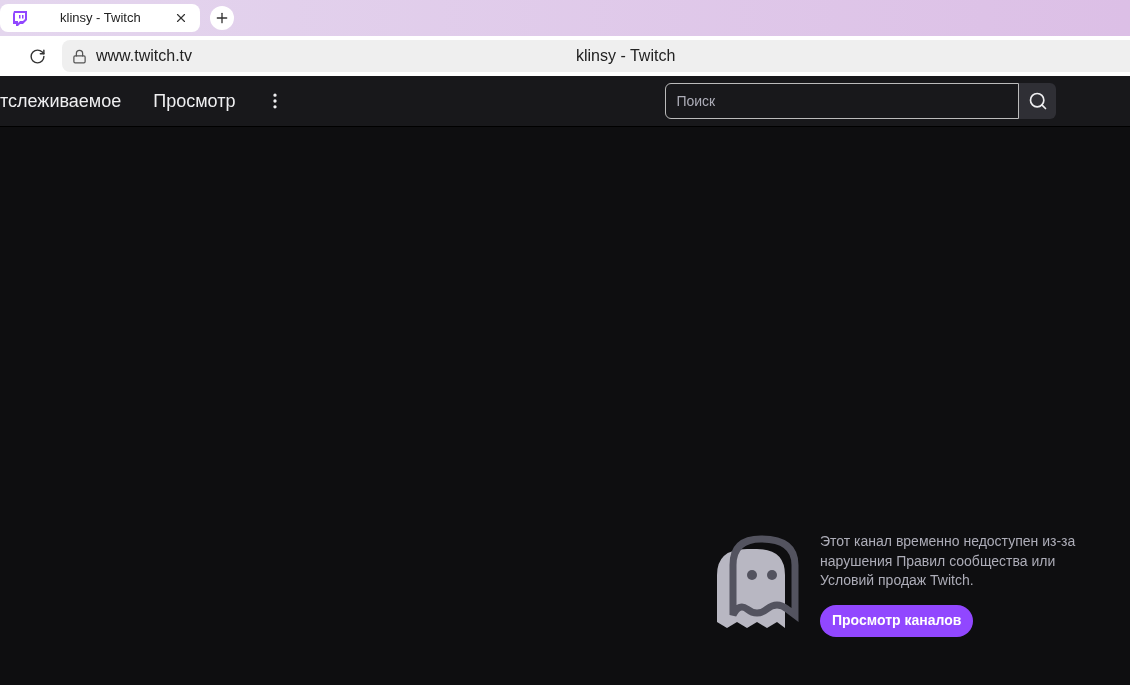 This screenshot has height=685, width=1130. I want to click on lock-icon, so click(79, 56).